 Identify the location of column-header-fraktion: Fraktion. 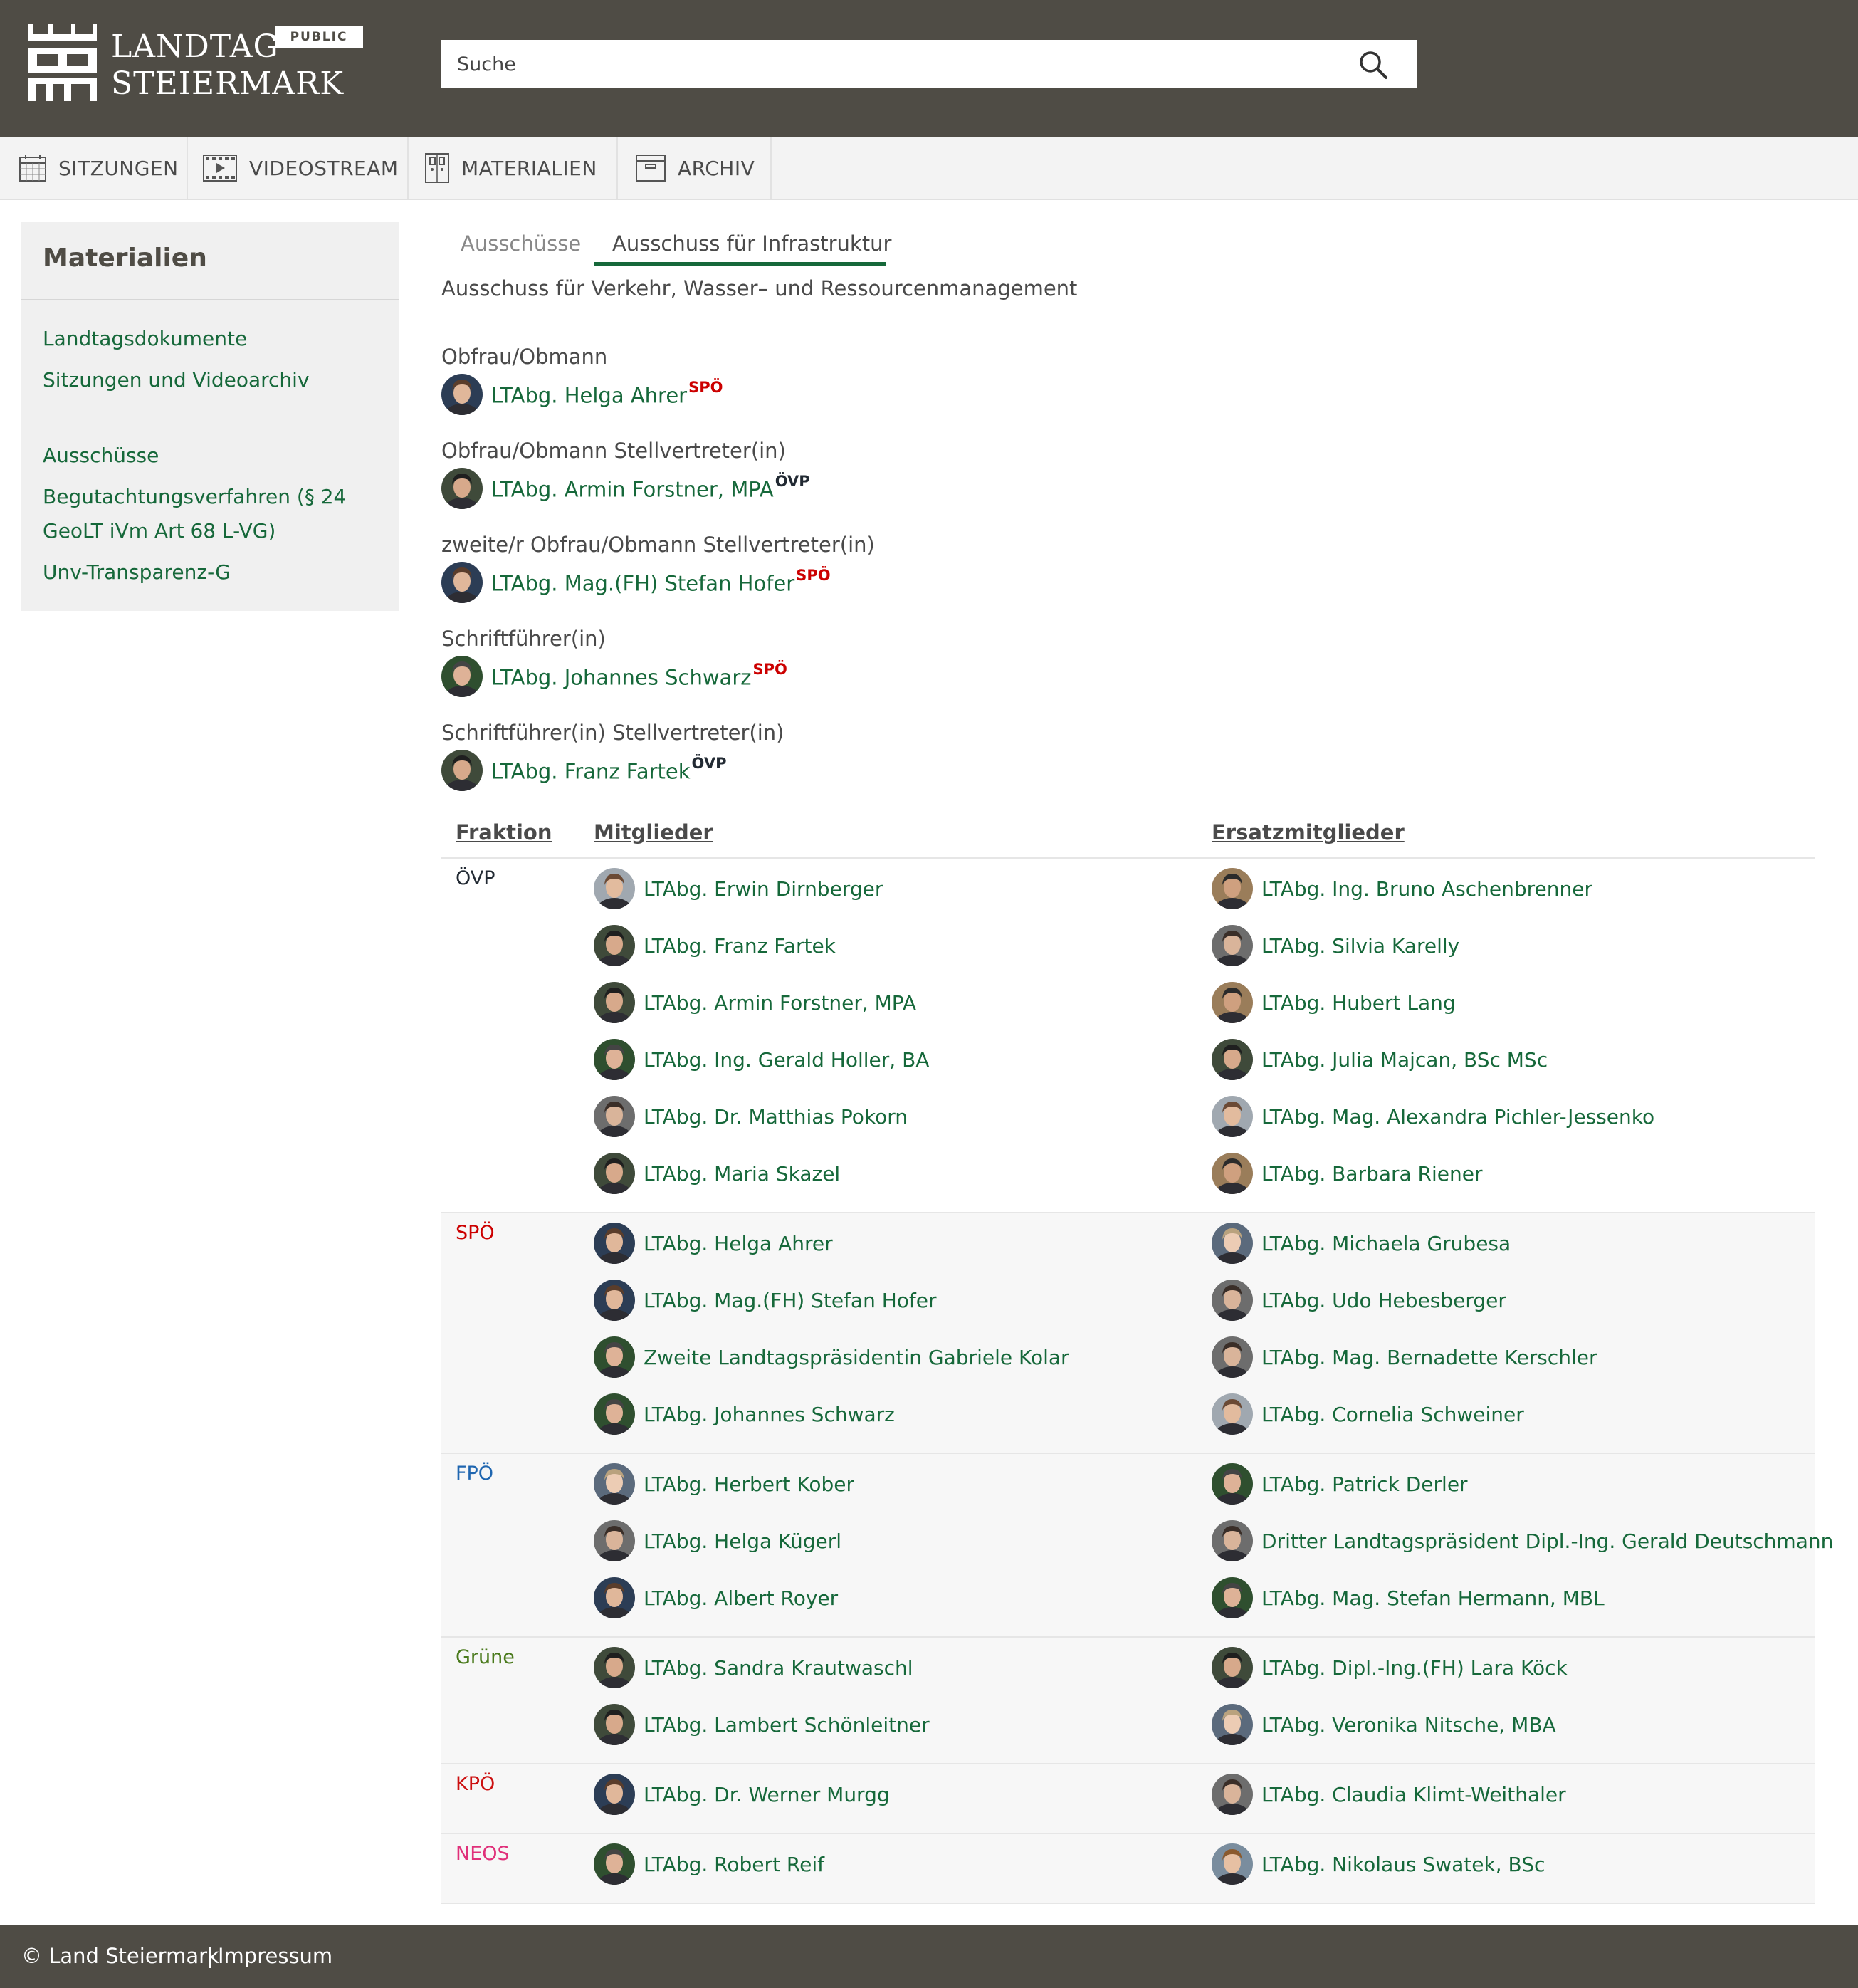
(504, 832).